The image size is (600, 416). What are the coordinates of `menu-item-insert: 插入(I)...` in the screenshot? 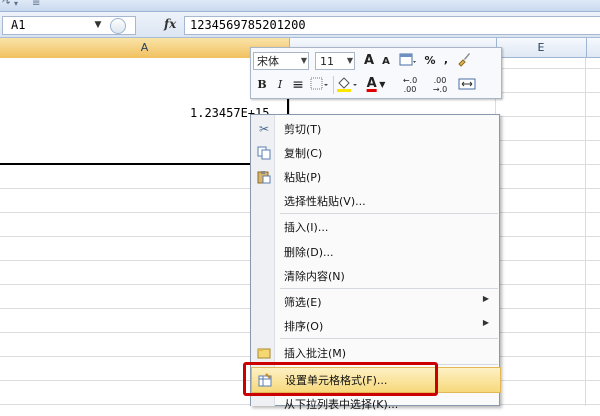 It's located at (375, 227).